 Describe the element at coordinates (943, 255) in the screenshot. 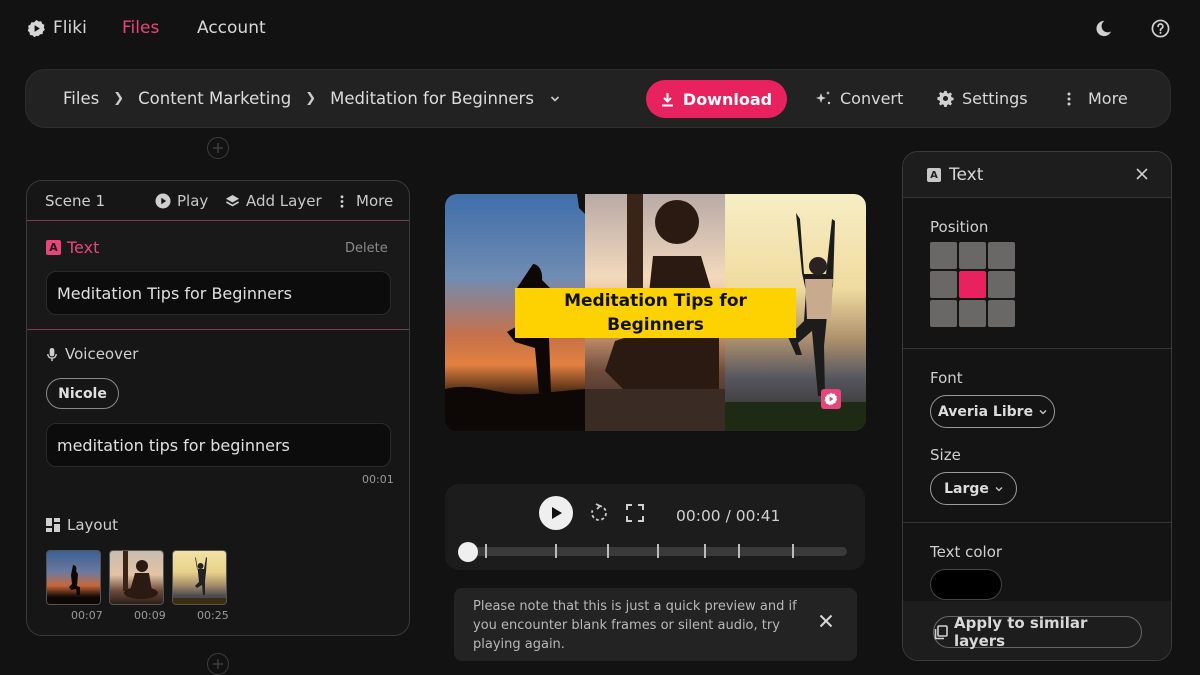

I see `position-top-left` at that location.